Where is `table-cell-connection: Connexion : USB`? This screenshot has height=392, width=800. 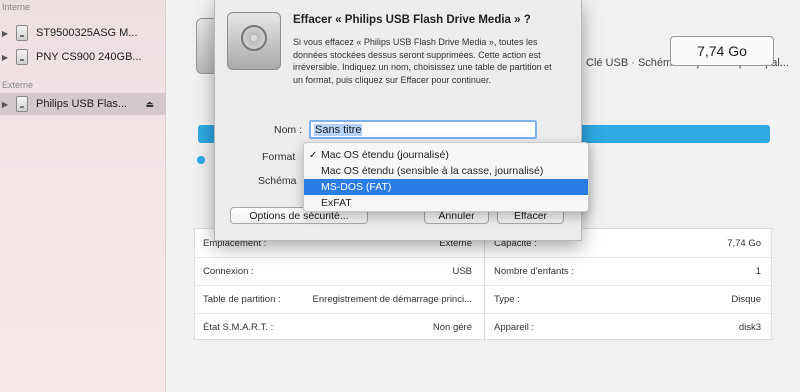
table-cell-connection: Connexion : USB is located at coordinates (340, 271).